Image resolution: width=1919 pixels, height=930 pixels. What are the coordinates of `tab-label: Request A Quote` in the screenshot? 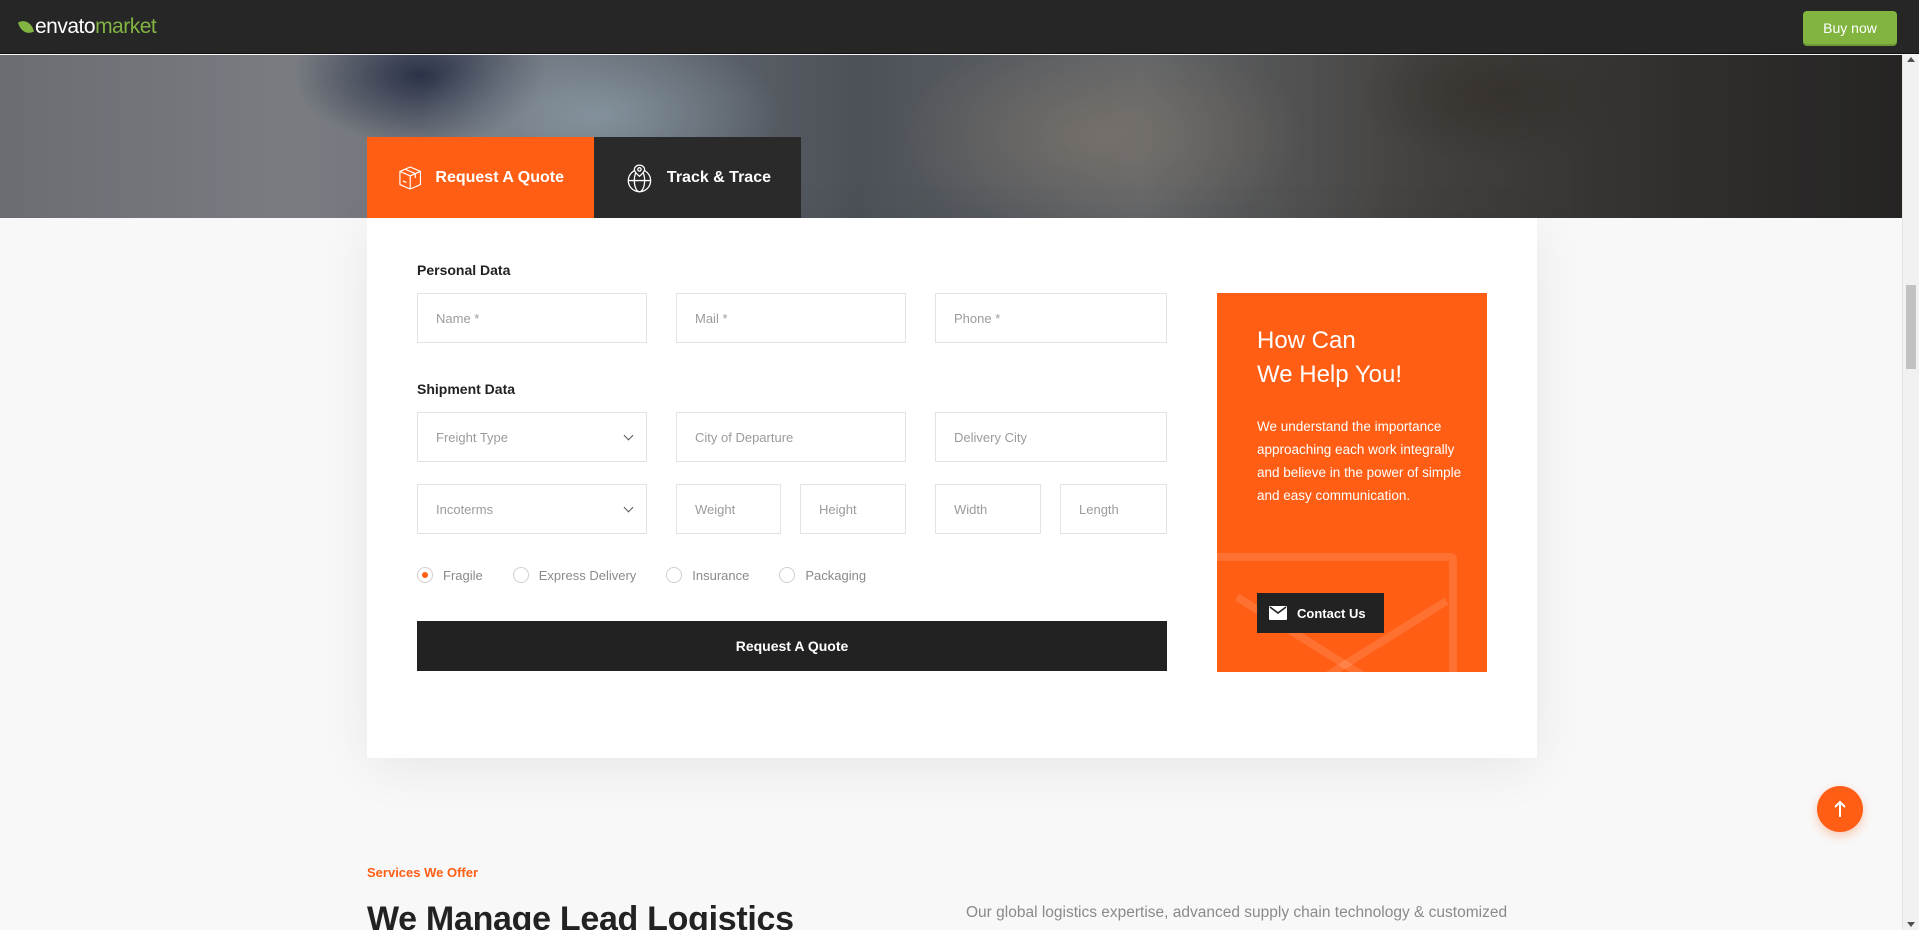 It's located at (499, 177).